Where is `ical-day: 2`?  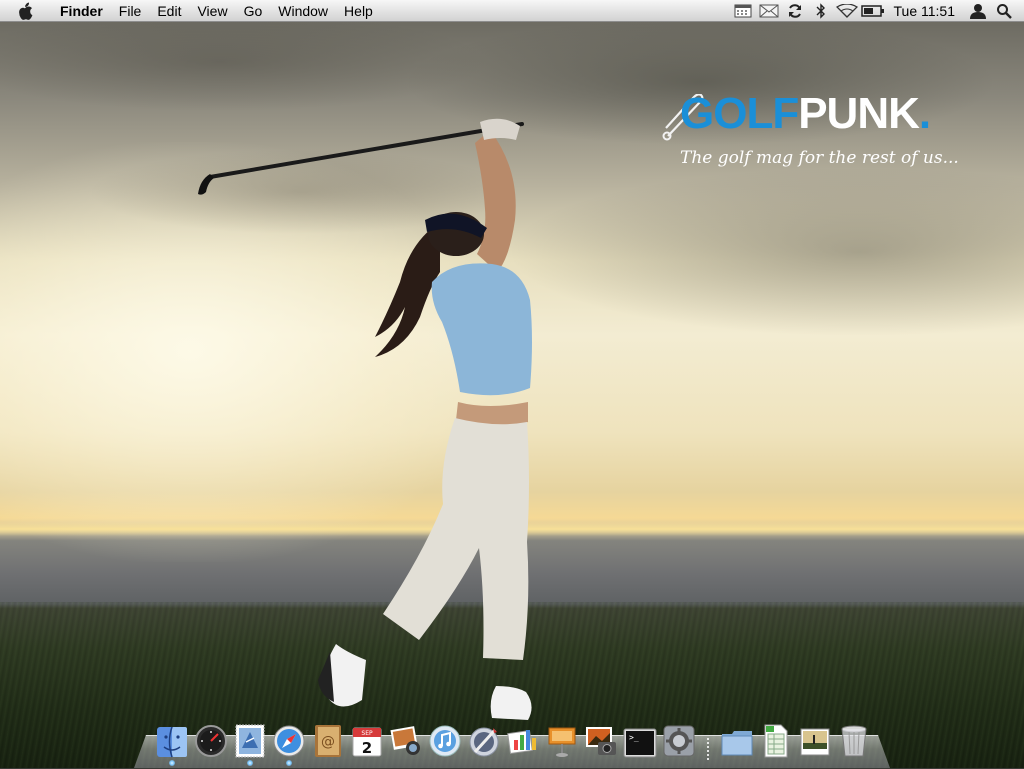
ical-day: 2 is located at coordinates (367, 748).